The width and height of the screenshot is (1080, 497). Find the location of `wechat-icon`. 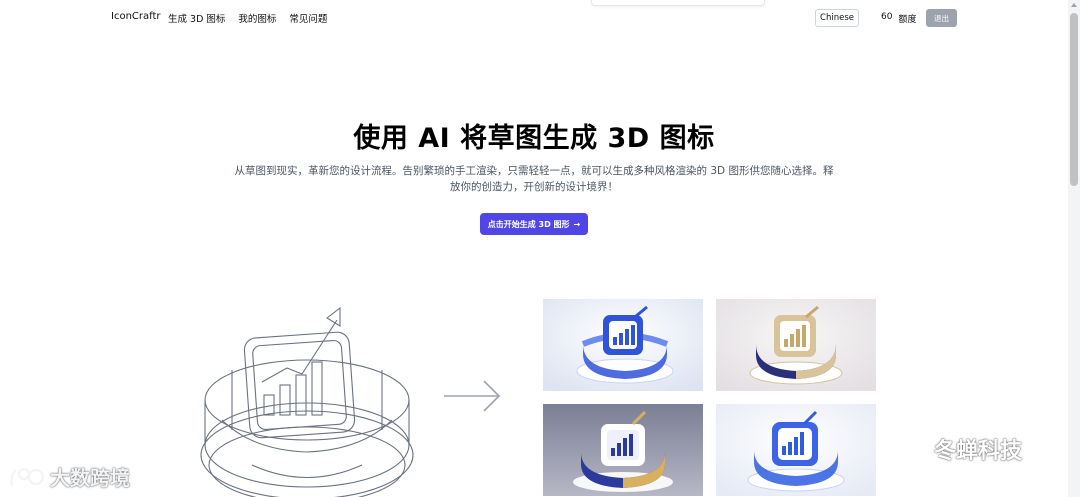

wechat-icon is located at coordinates (904, 448).